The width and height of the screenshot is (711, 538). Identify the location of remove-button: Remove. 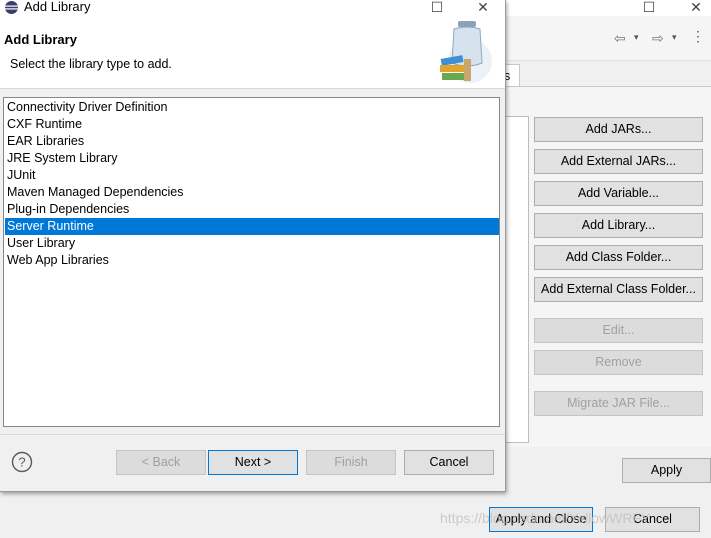
(618, 362).